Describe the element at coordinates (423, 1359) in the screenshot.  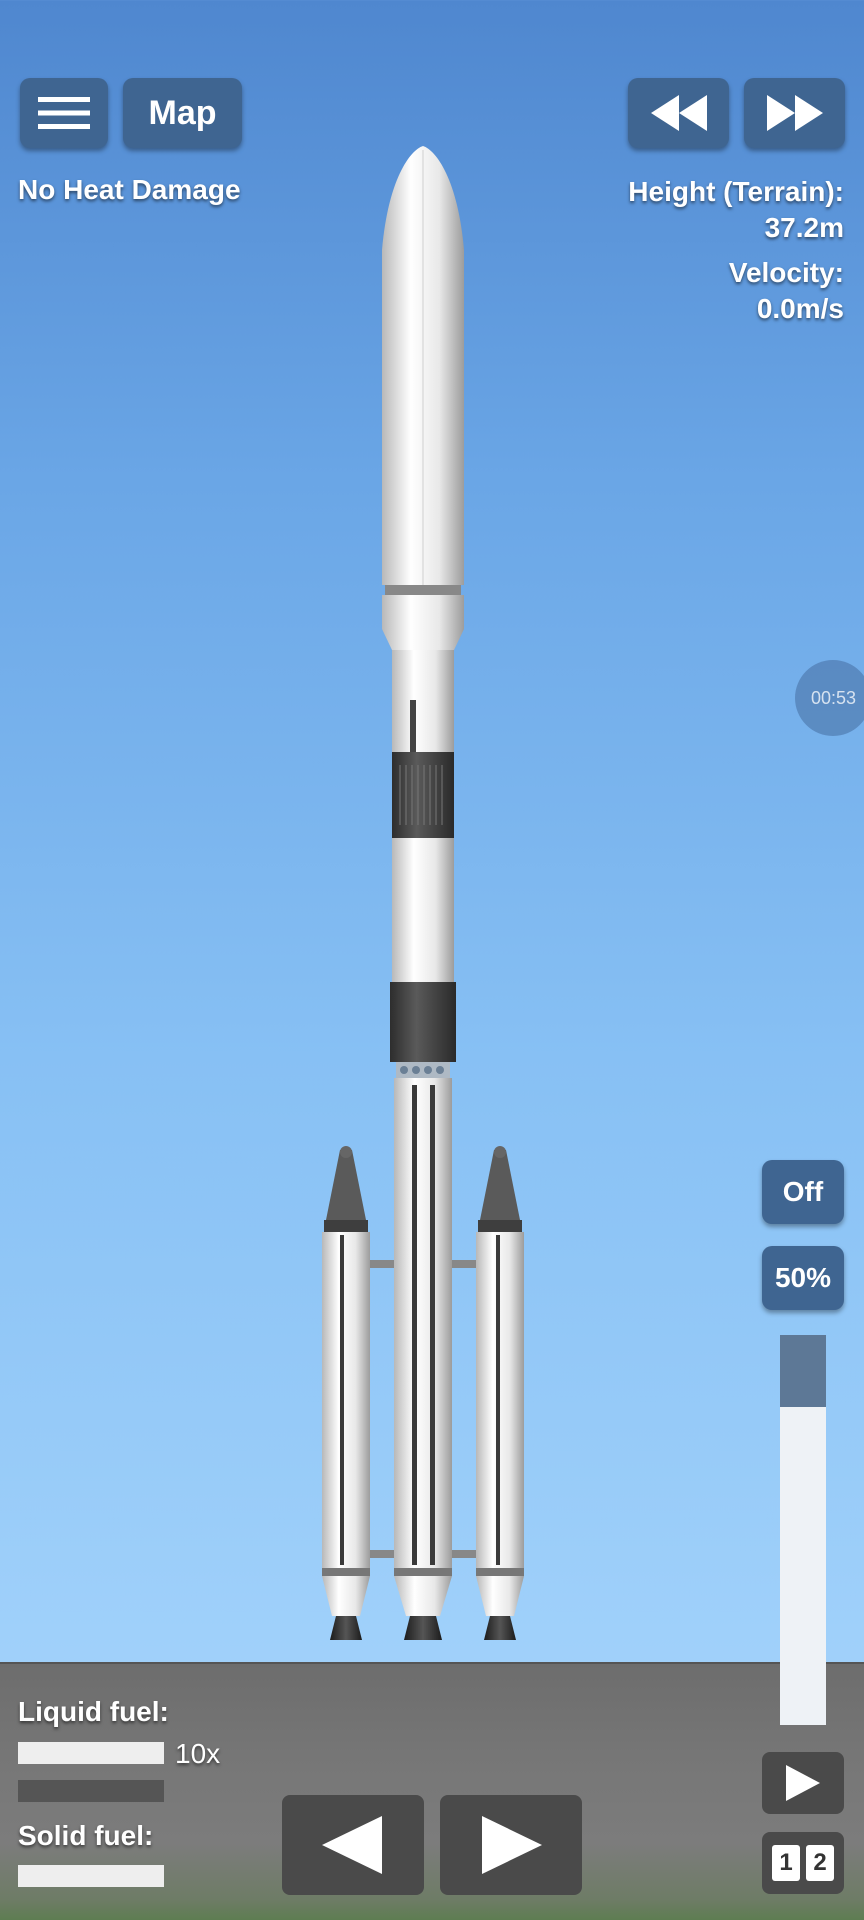
I see `core-stage` at that location.